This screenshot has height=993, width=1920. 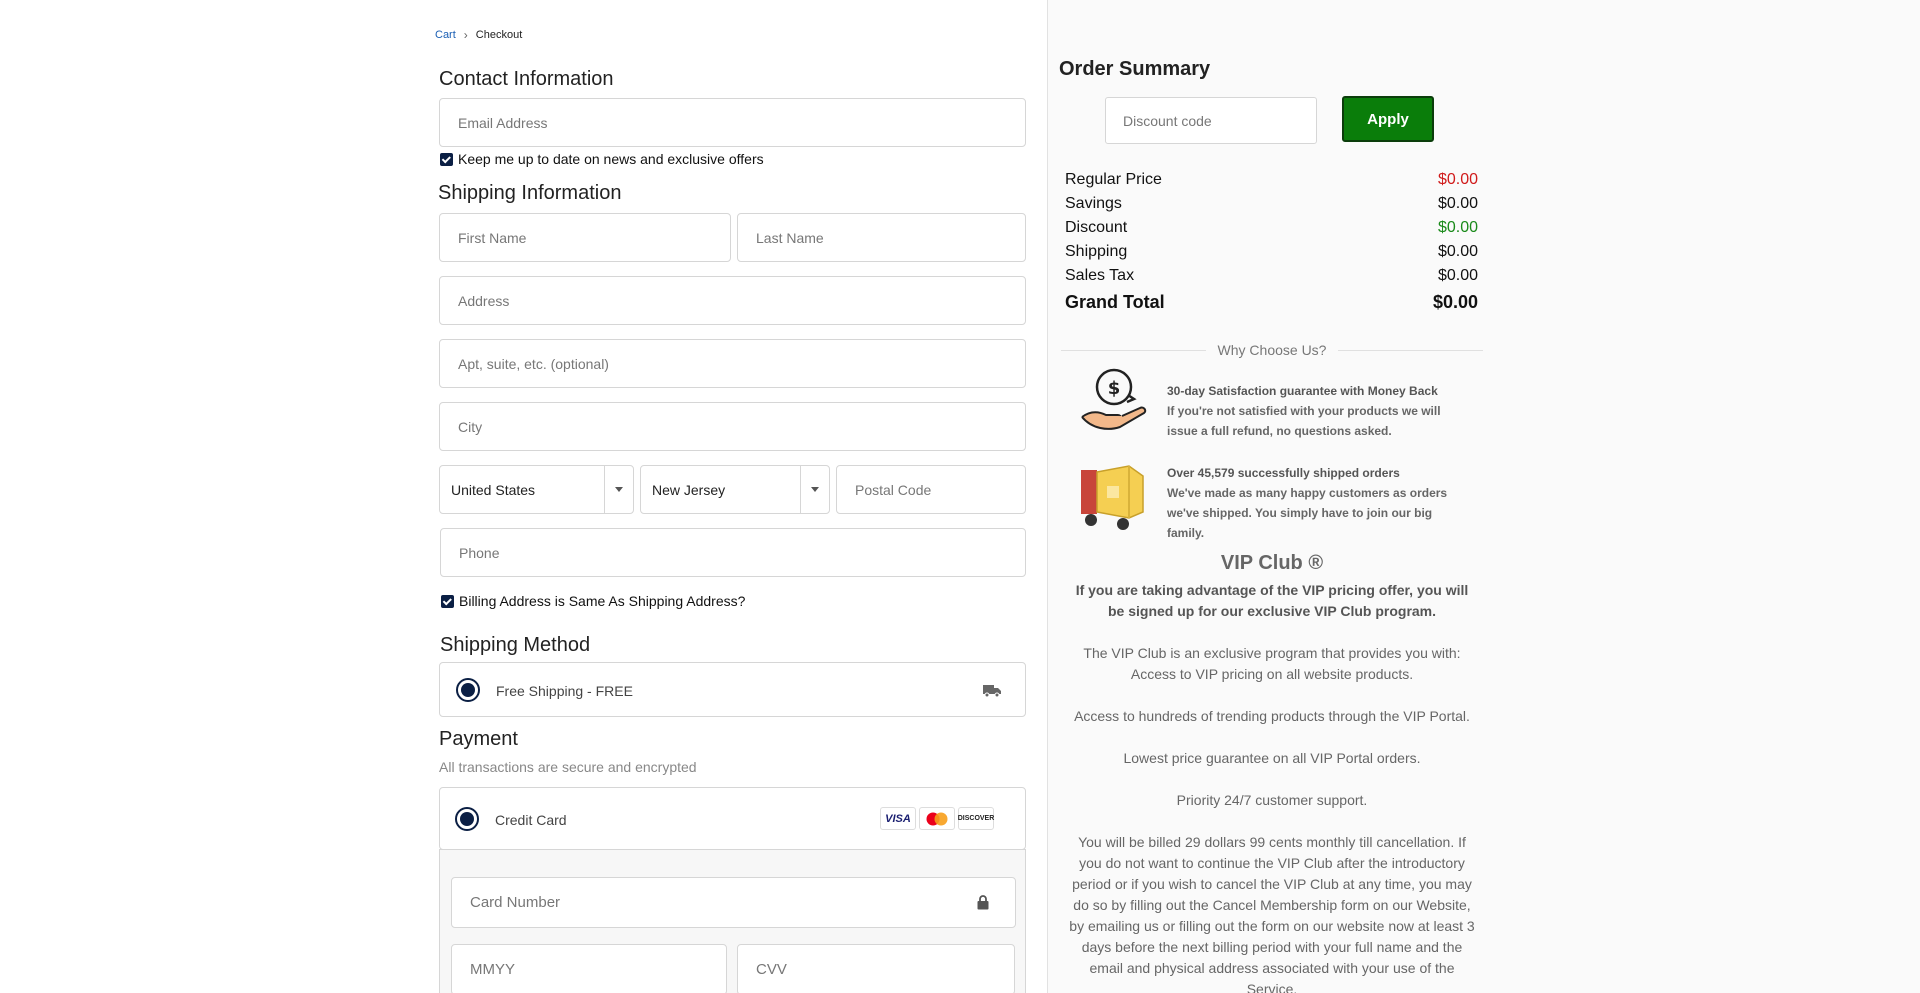 I want to click on vip-club-title: VIP Club ®, so click(x=1272, y=563).